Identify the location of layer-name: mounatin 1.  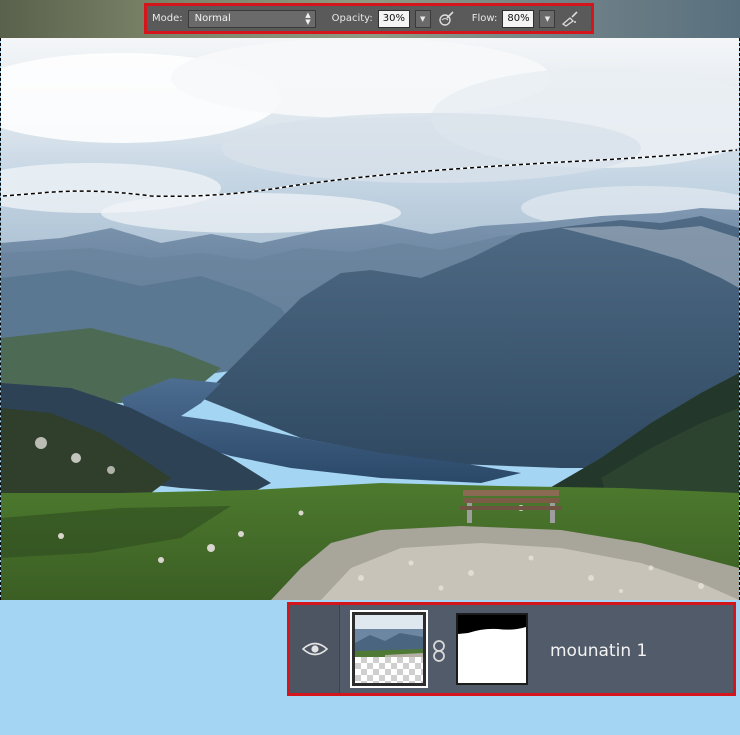
(598, 651).